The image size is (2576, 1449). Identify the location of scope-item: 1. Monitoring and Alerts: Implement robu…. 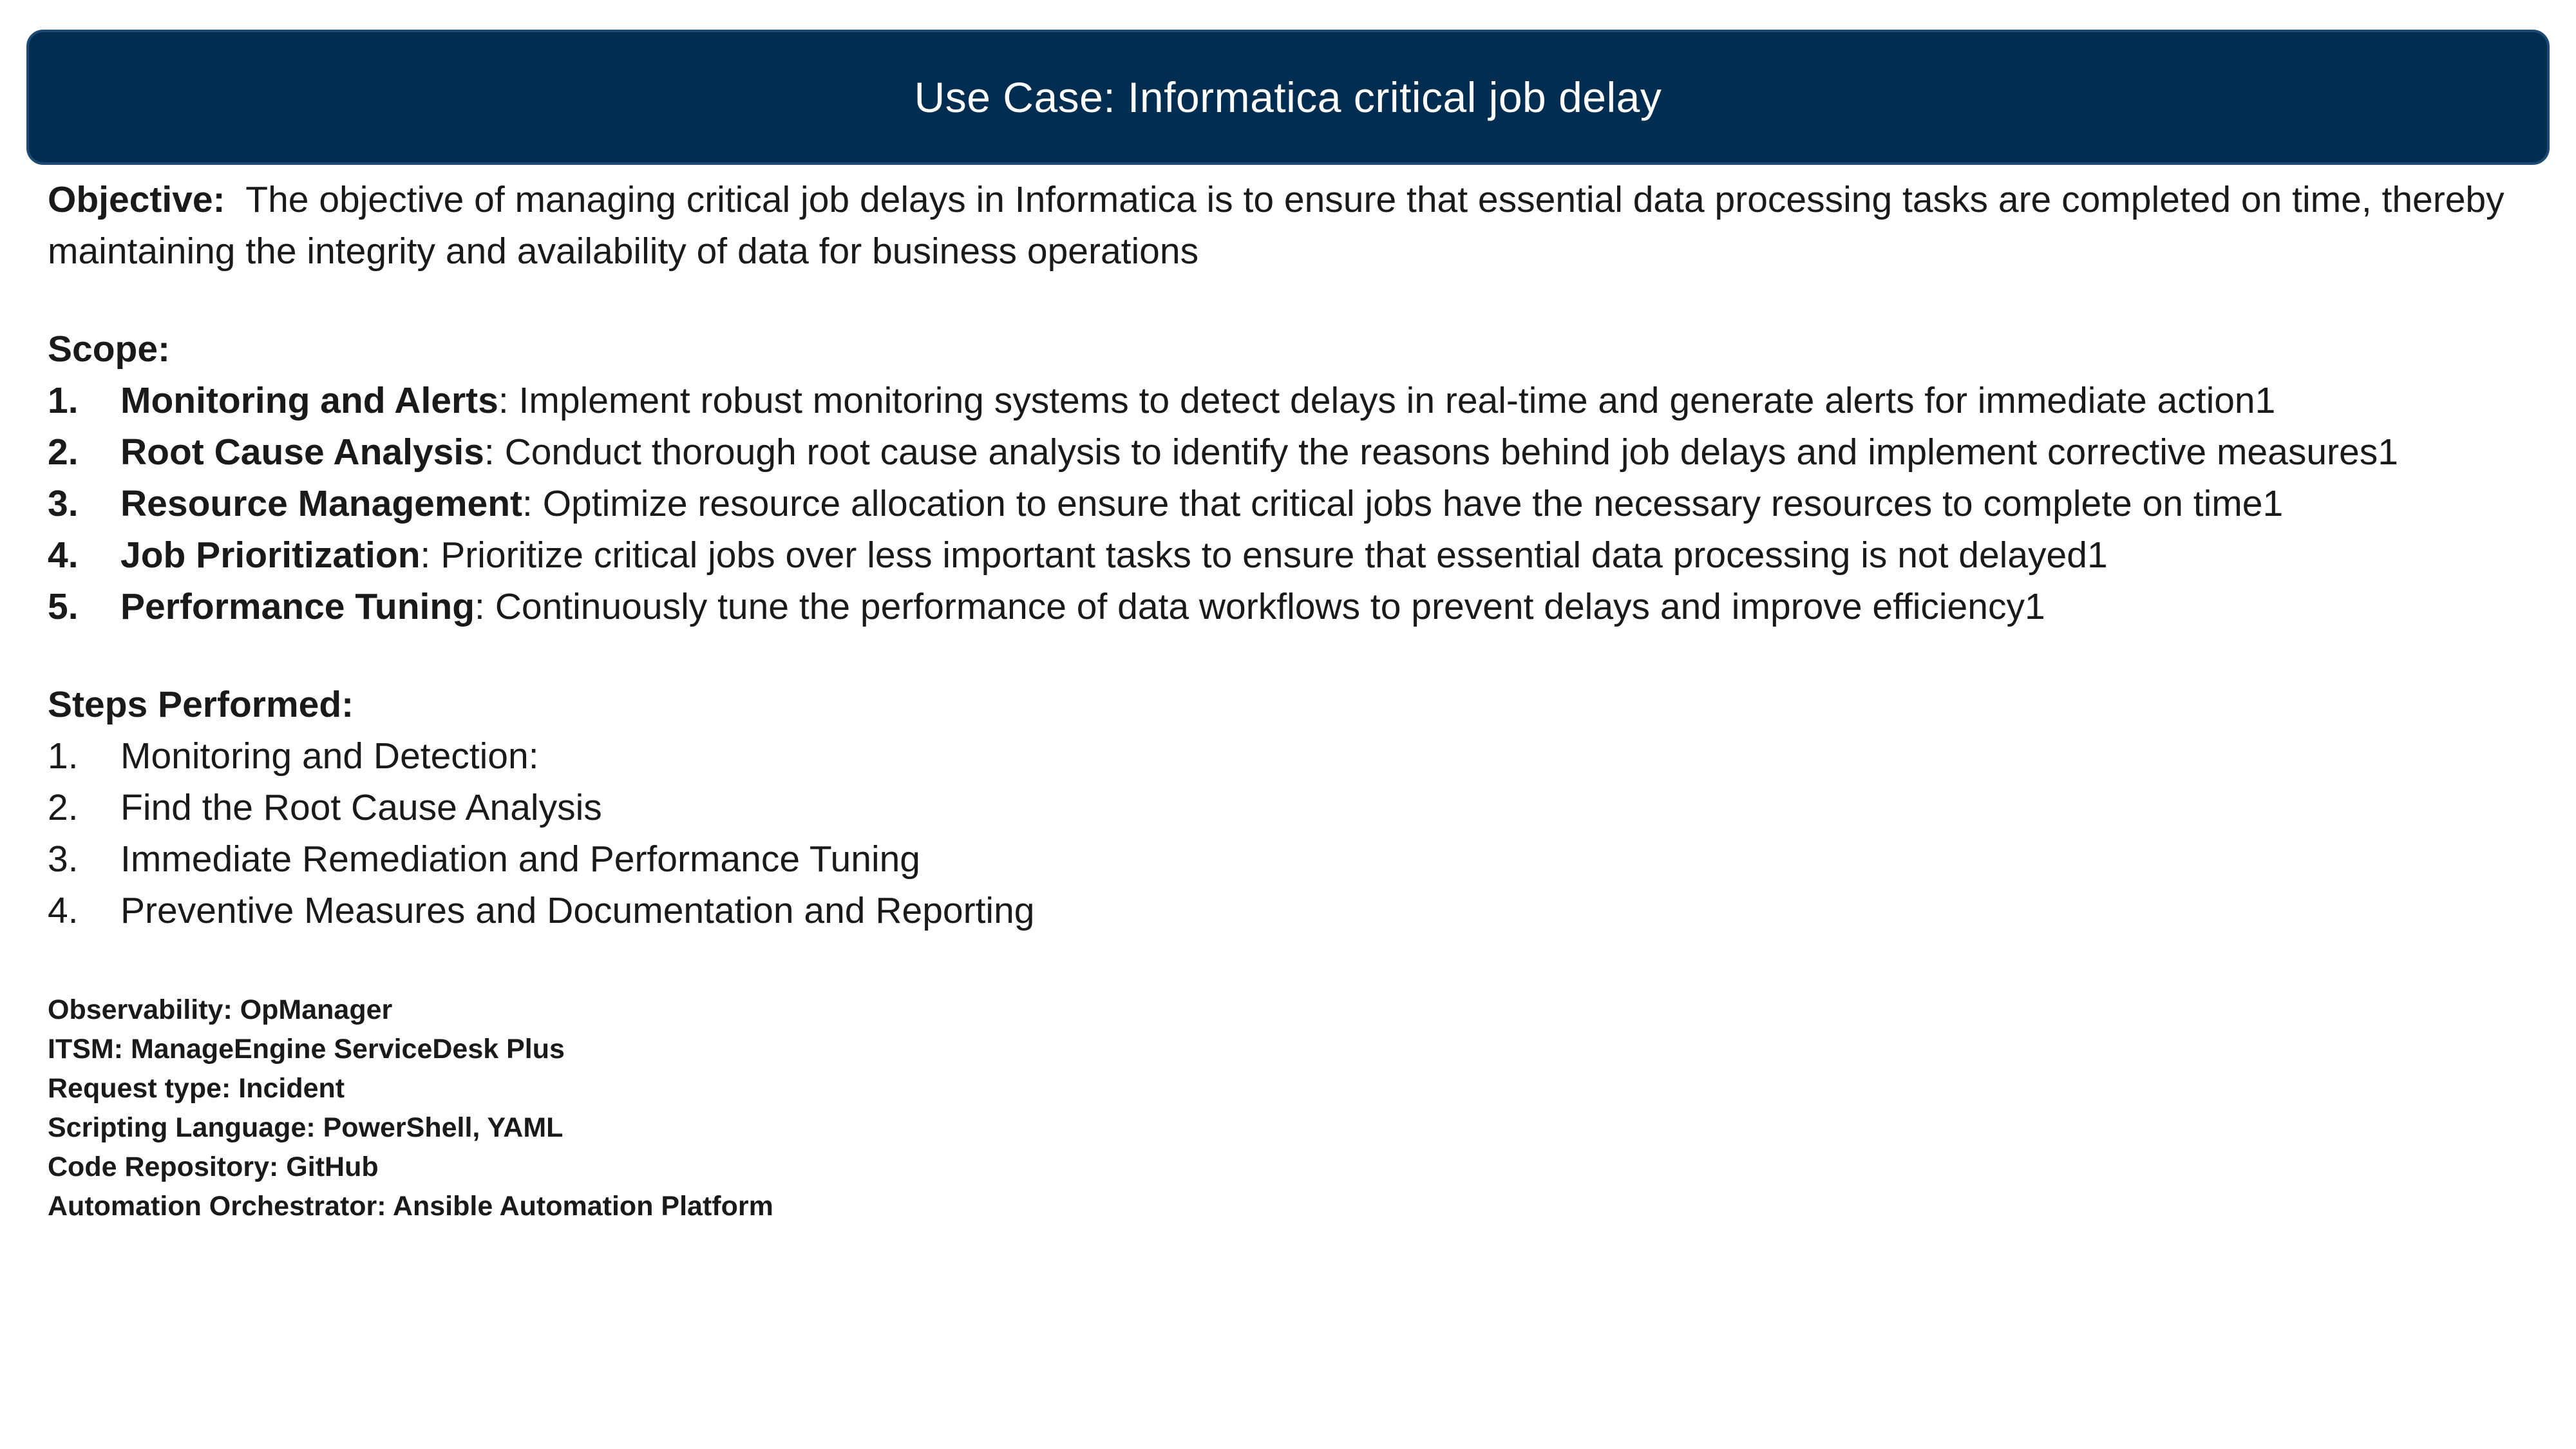
(1290, 400).